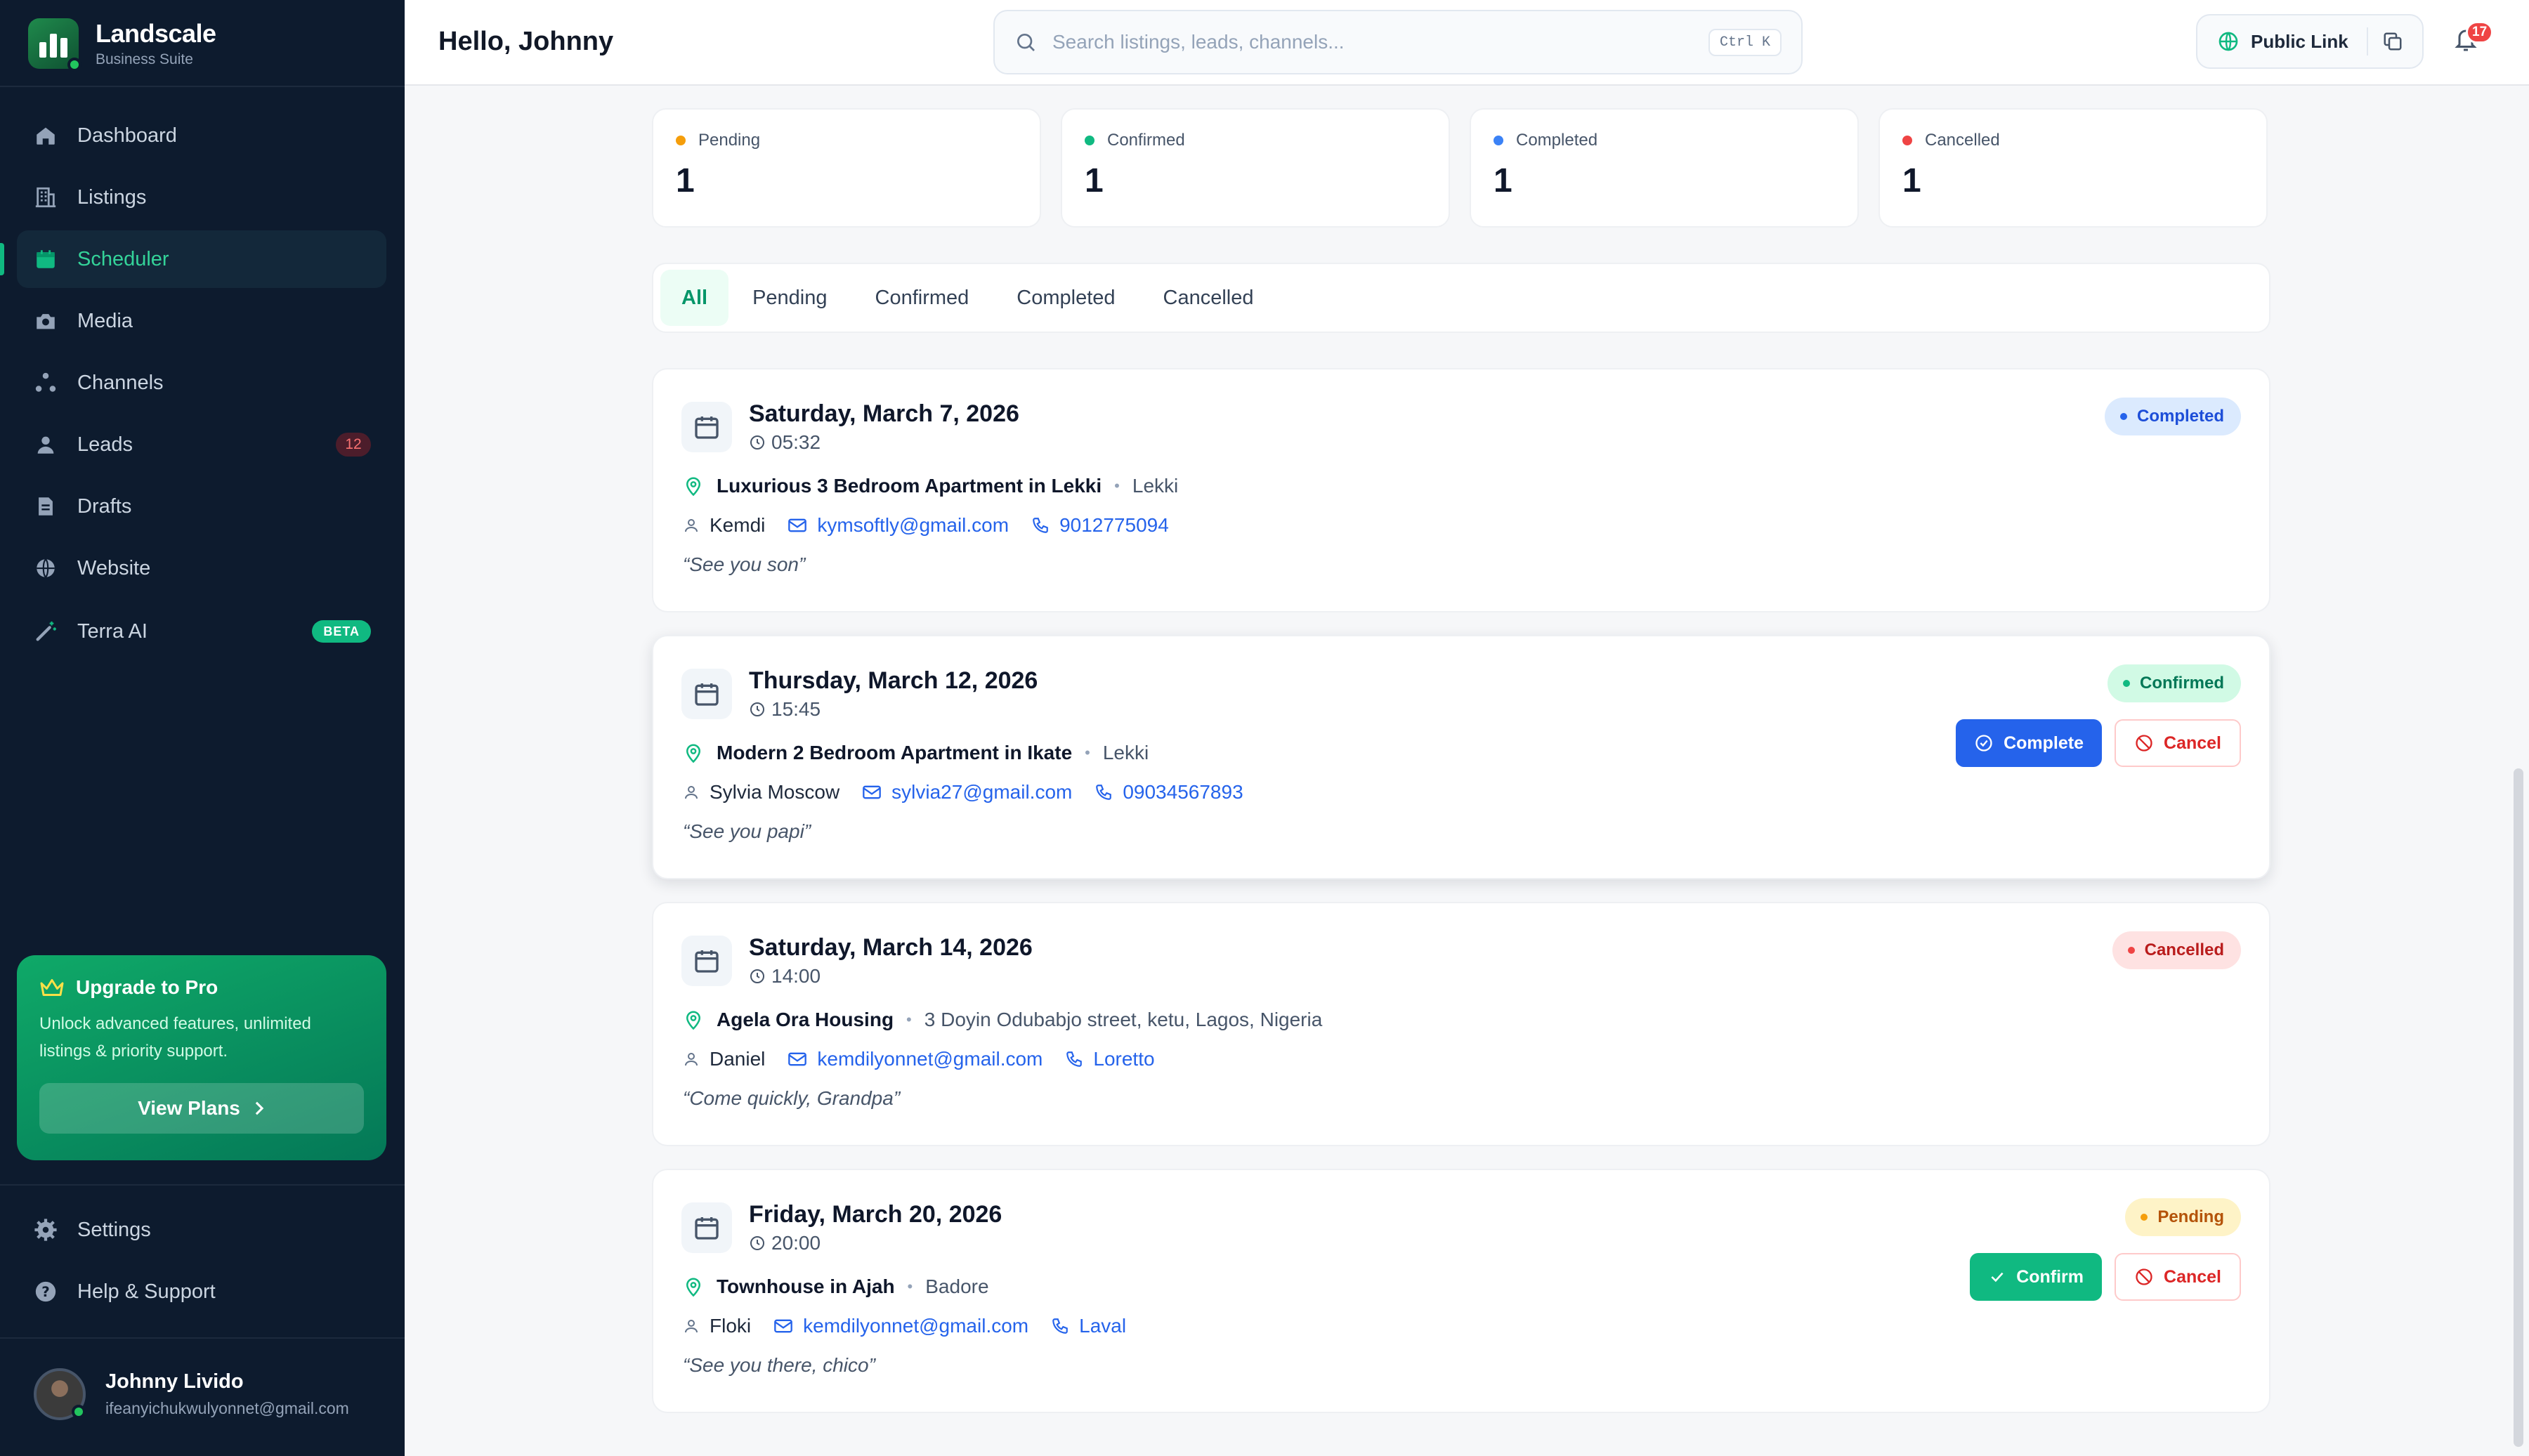 The width and height of the screenshot is (2529, 1456). I want to click on search-bar: Ctrl K, so click(1398, 42).